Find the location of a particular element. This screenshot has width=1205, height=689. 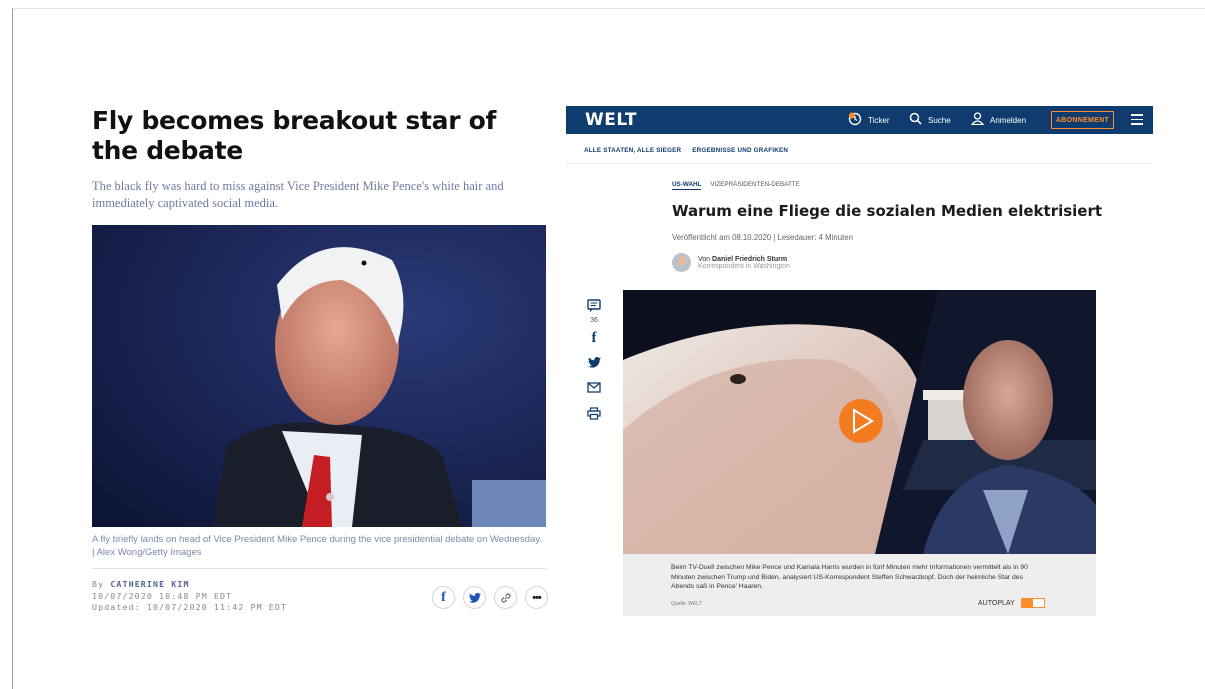

author-name: Daniel Friedrich Sturm is located at coordinates (749, 259).